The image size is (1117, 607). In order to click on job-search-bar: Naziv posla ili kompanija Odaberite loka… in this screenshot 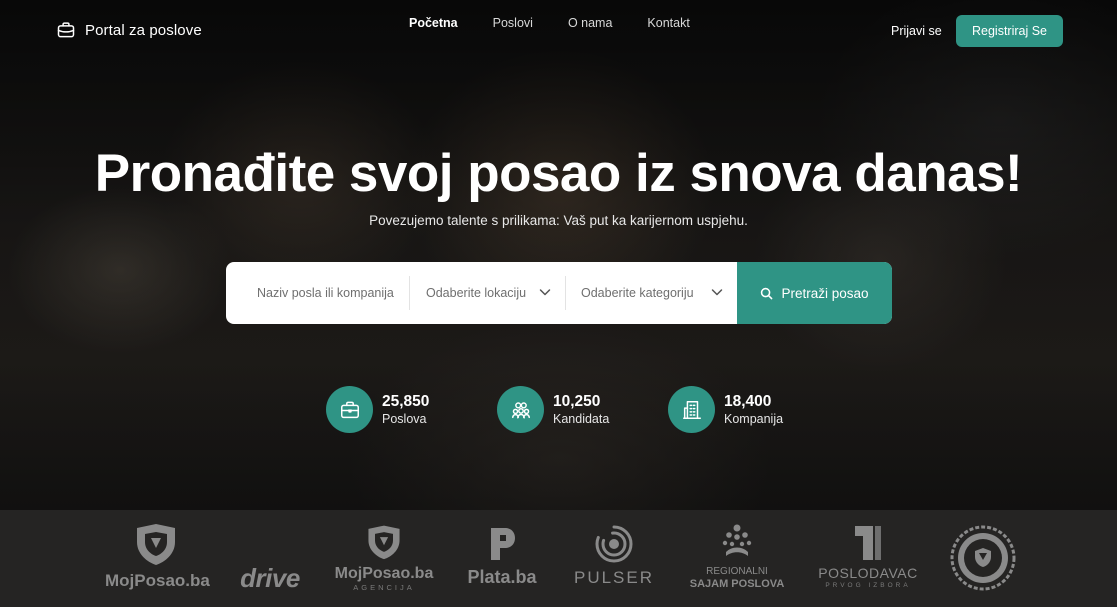, I will do `click(559, 293)`.